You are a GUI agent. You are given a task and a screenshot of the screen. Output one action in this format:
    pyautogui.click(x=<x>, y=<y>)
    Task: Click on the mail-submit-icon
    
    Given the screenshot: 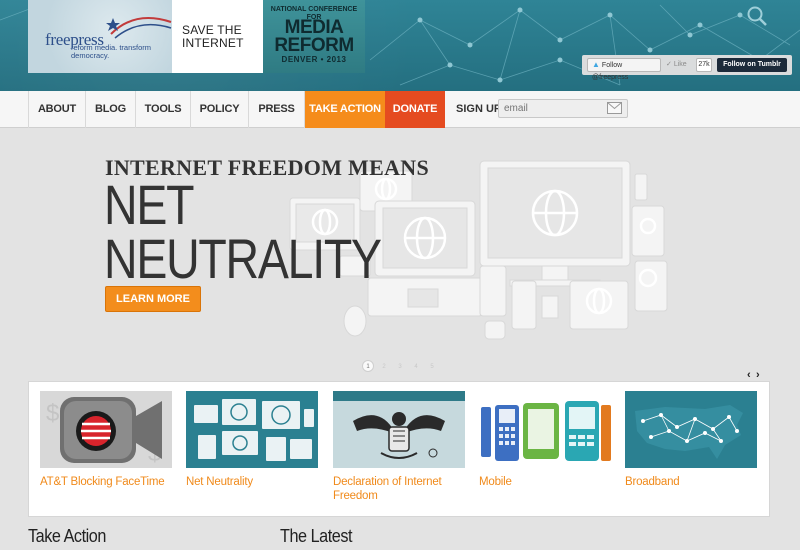 What is the action you would take?
    pyautogui.click(x=614, y=108)
    